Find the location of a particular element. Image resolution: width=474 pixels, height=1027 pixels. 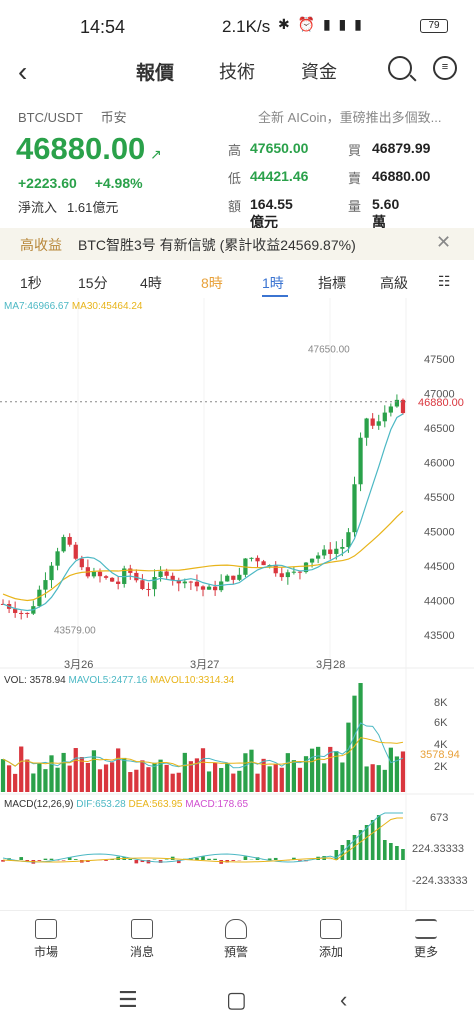

nav-alerts: 預警 is located at coordinates (236, 939).